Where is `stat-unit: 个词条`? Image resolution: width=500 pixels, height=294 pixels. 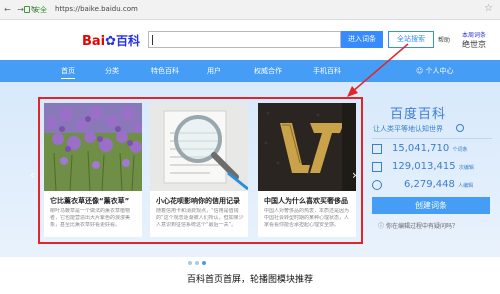 stat-unit: 个词条 is located at coordinates (460, 150).